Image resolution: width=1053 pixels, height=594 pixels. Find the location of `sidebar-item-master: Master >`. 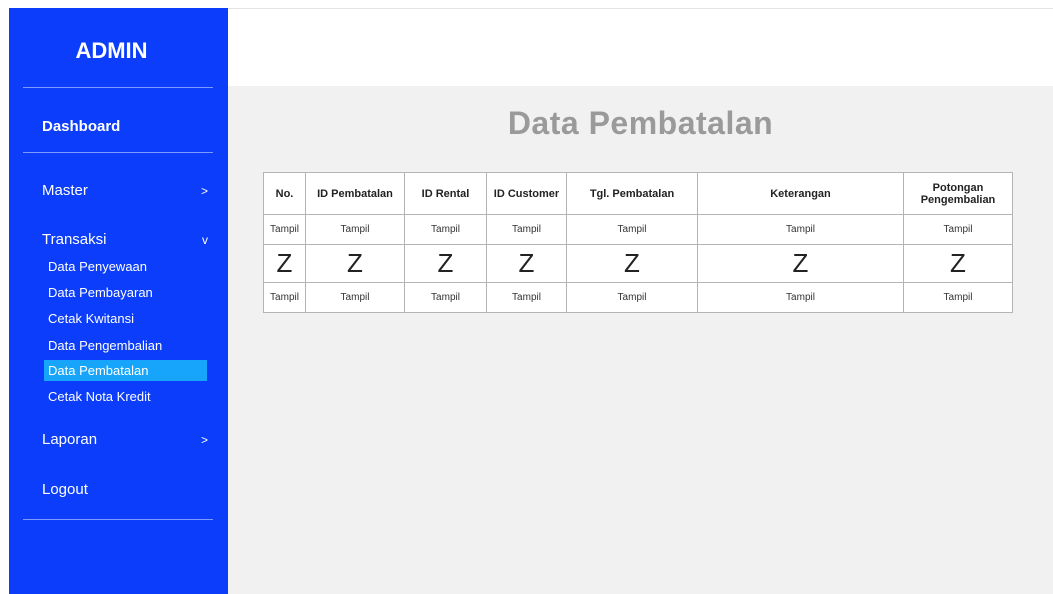

sidebar-item-master: Master > is located at coordinates (127, 190).